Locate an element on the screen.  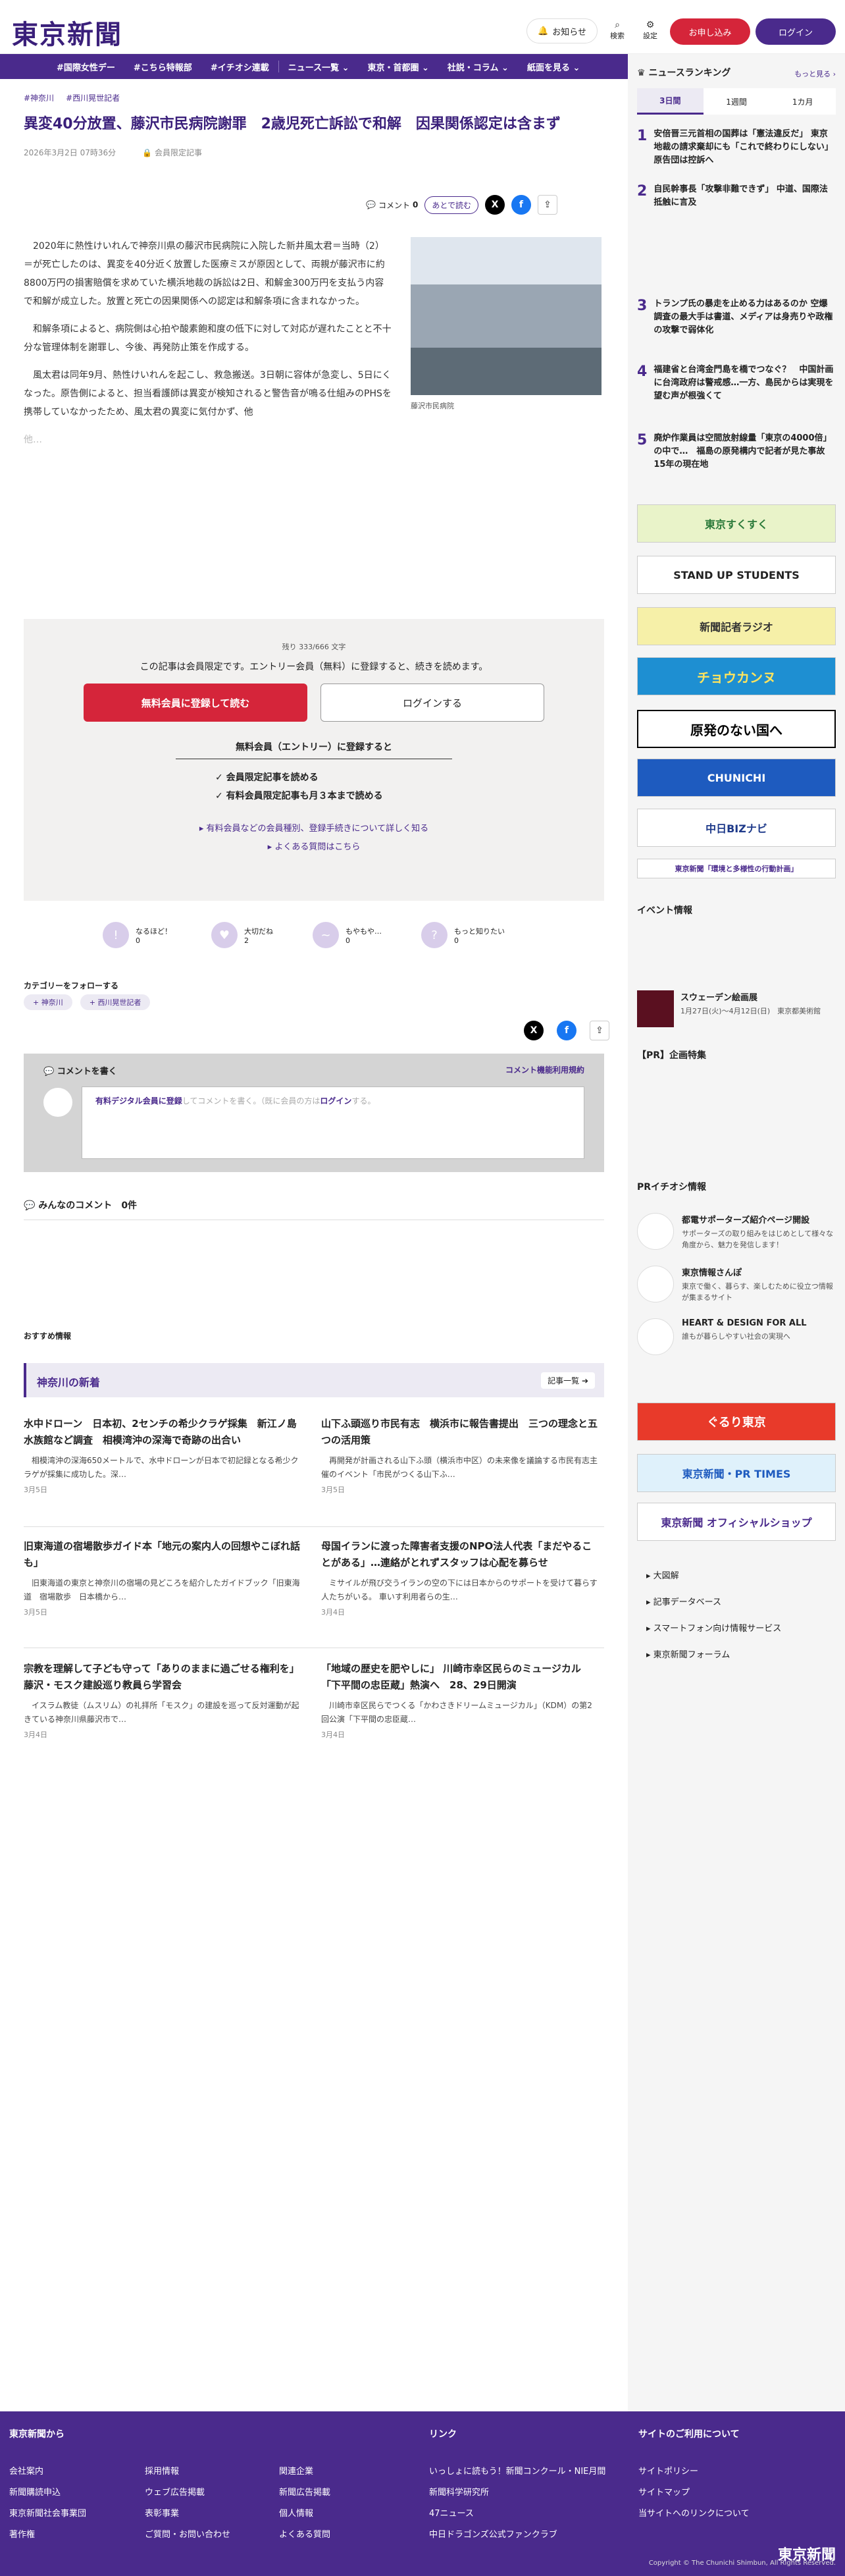
membership-info-link: ▸ 有料会員などの会員種別、登録手続きについて詳しく知る is located at coordinates (314, 829).